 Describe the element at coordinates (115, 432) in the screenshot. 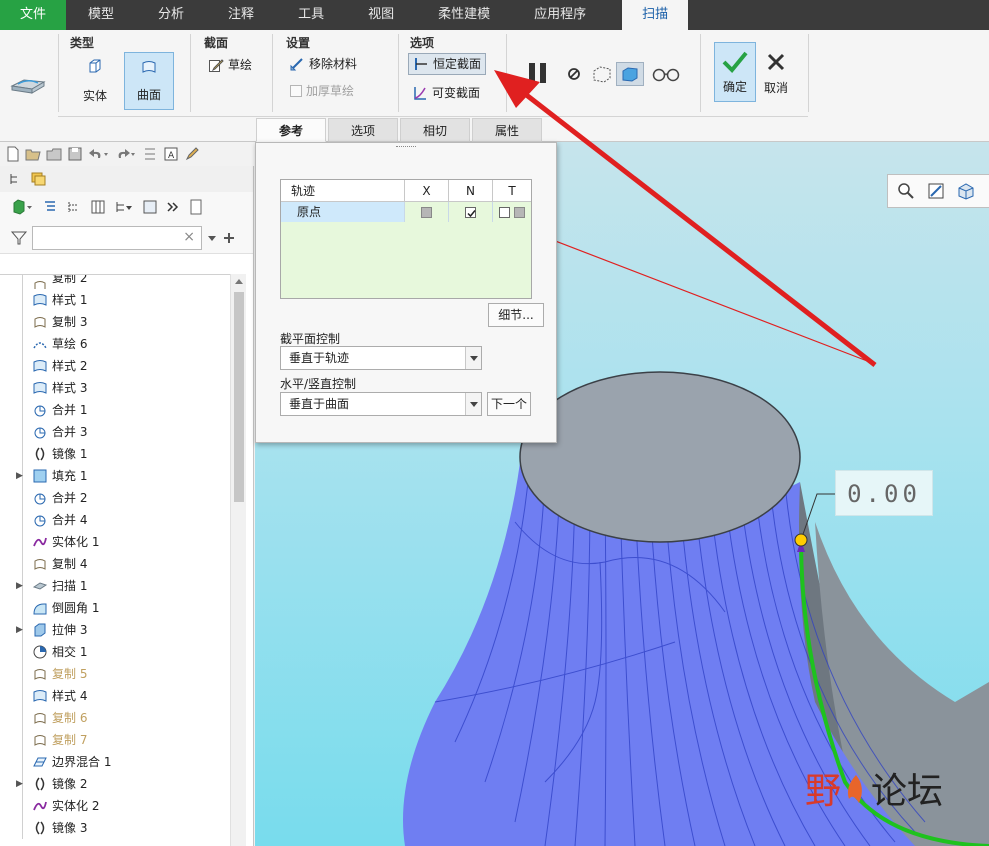

I see `tree-item: 合并 3` at that location.